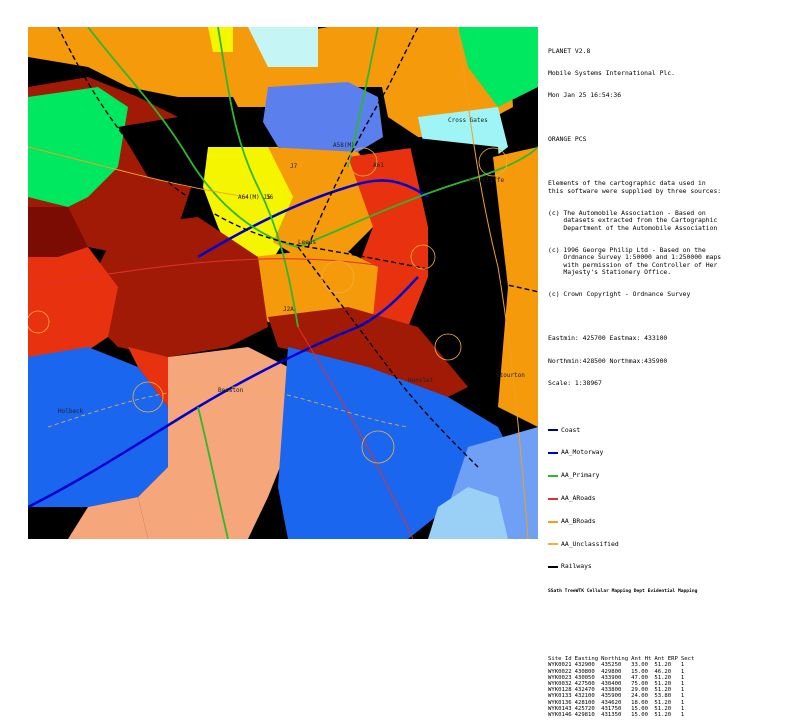  What do you see at coordinates (560, 715) in the screenshot?
I see `table-cell: WYK0146` at bounding box center [560, 715].